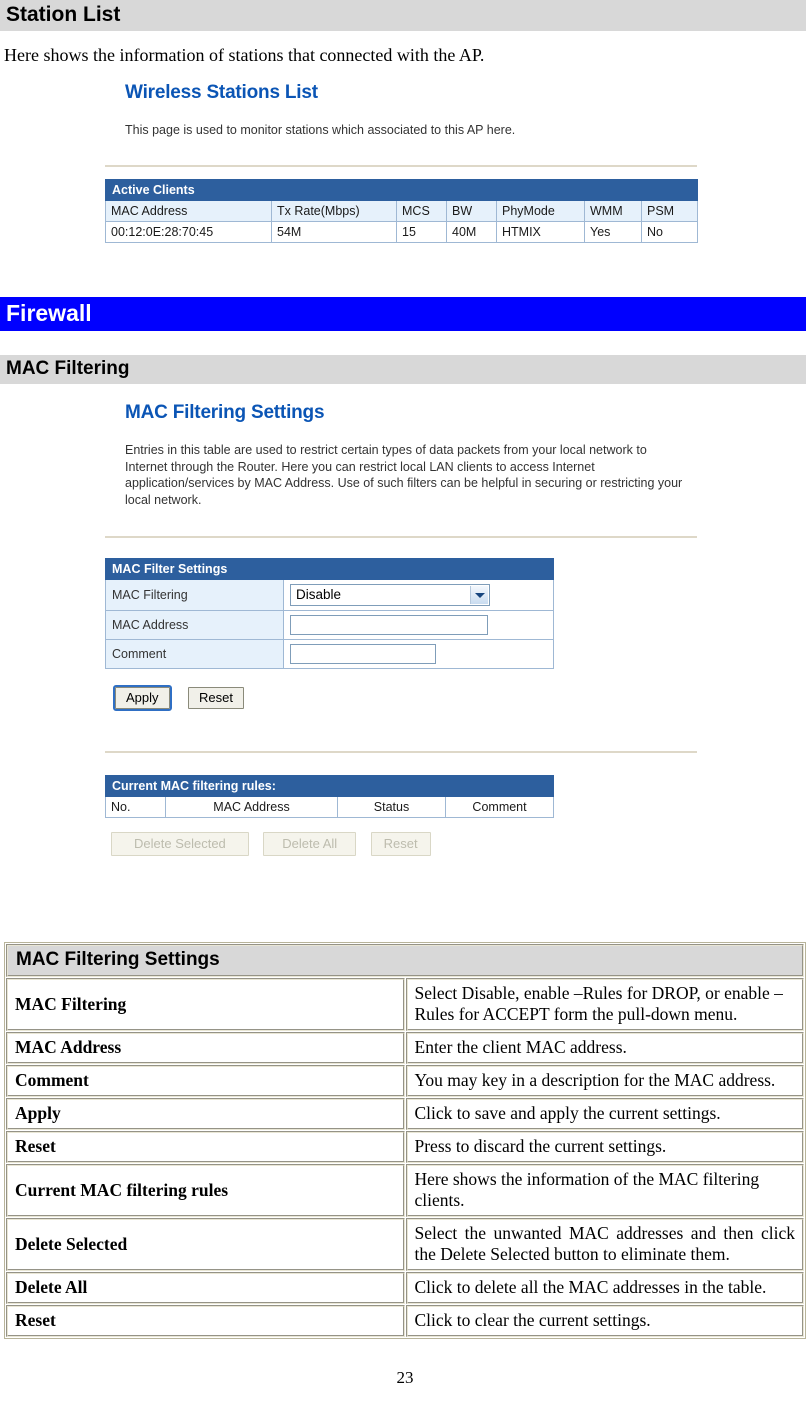  Describe the element at coordinates (389, 625) in the screenshot. I see `mac-address-input` at that location.